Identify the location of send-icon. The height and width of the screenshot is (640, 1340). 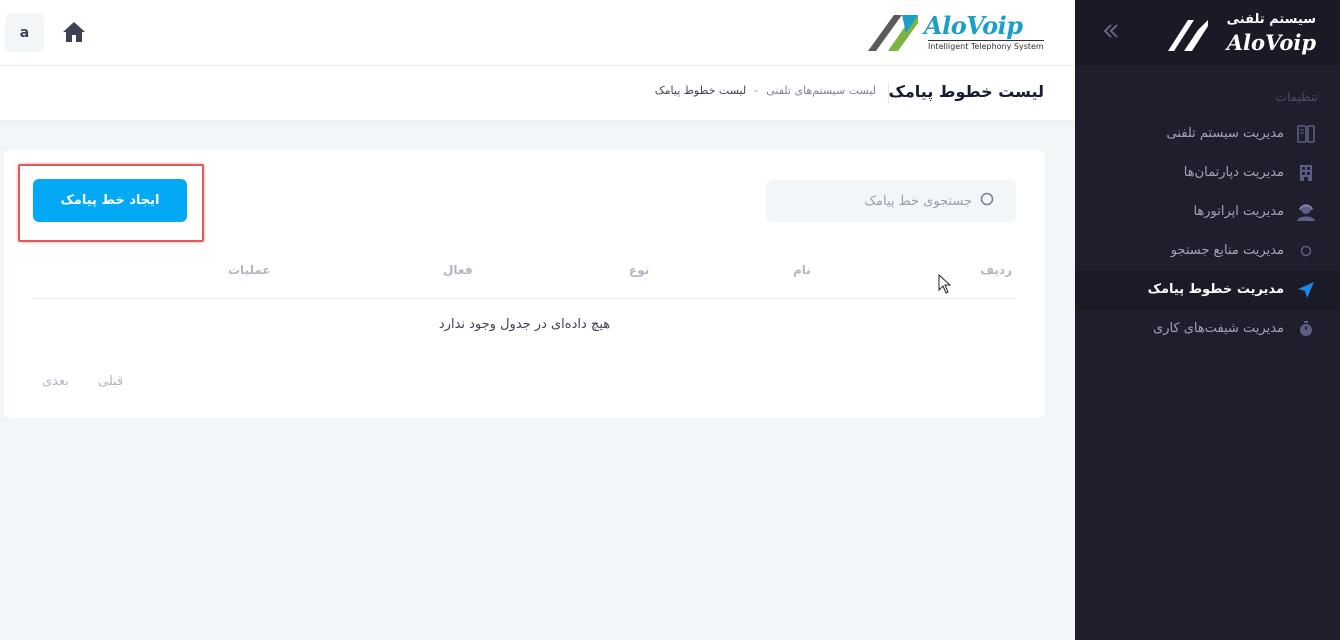
(1306, 290).